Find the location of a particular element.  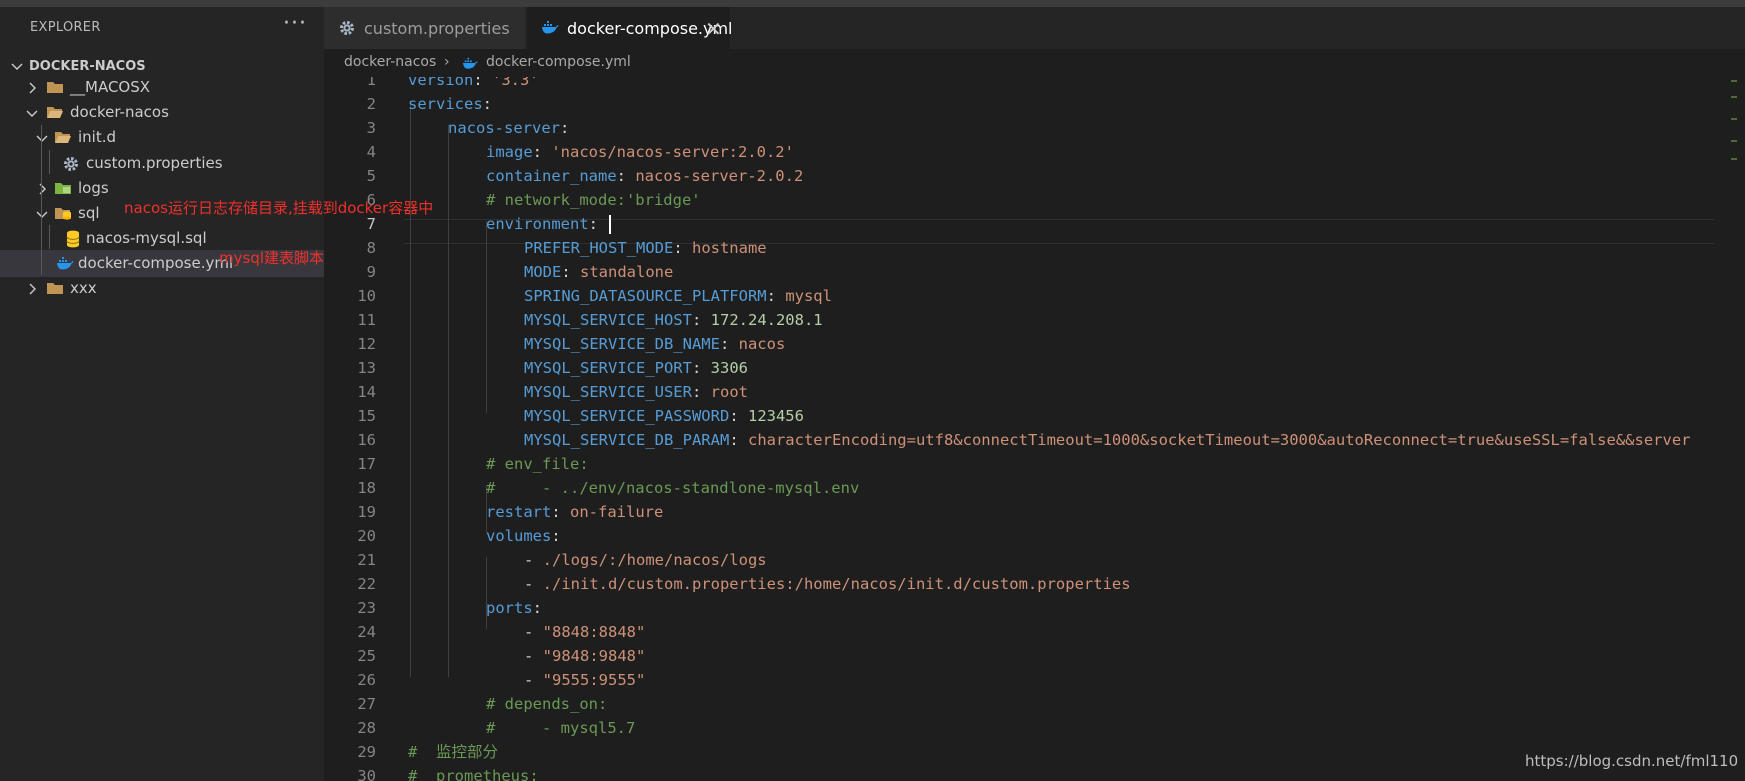

gear-icon is located at coordinates (347, 28).